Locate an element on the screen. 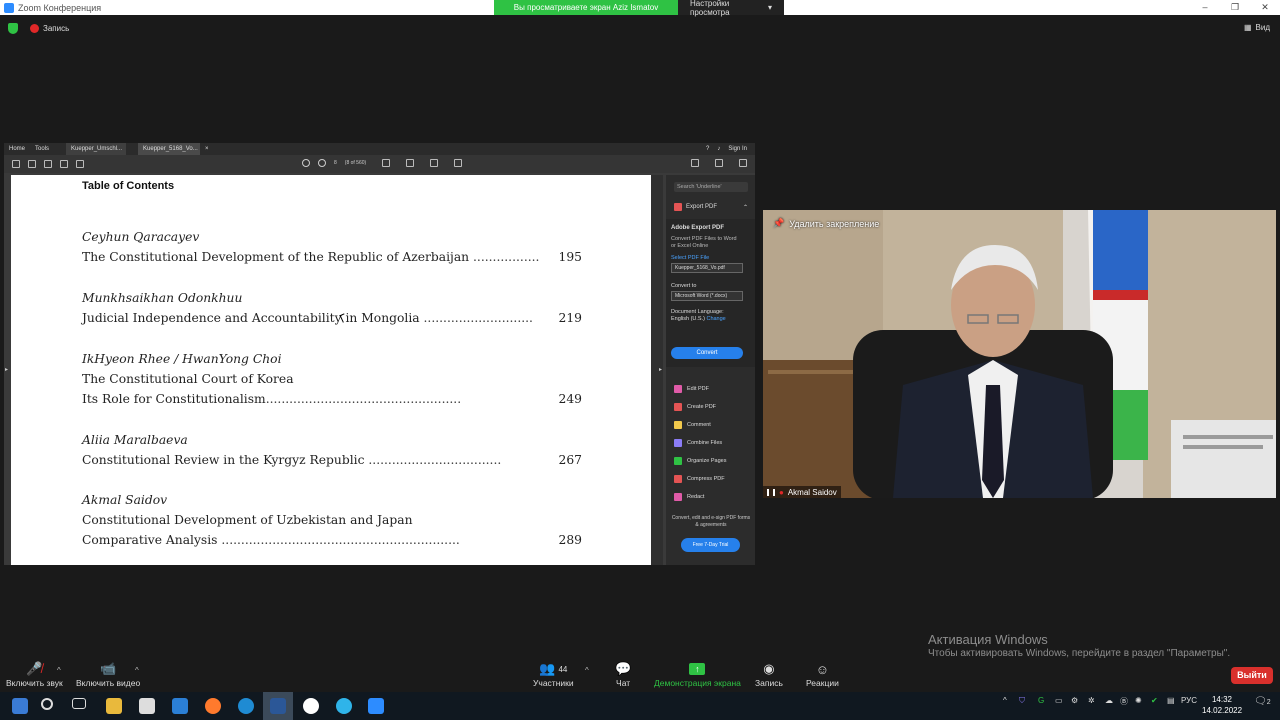 This screenshot has height=720, width=1280. start-video-button: 📹 Включить видео is located at coordinates (108, 674).